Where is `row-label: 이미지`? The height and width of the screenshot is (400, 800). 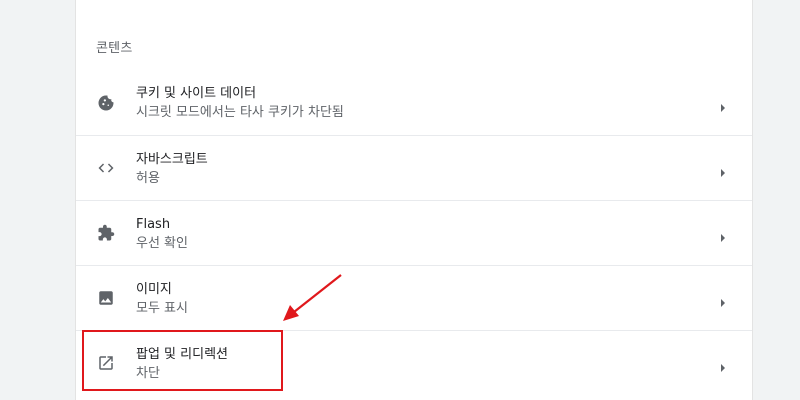 row-label: 이미지 is located at coordinates (154, 289).